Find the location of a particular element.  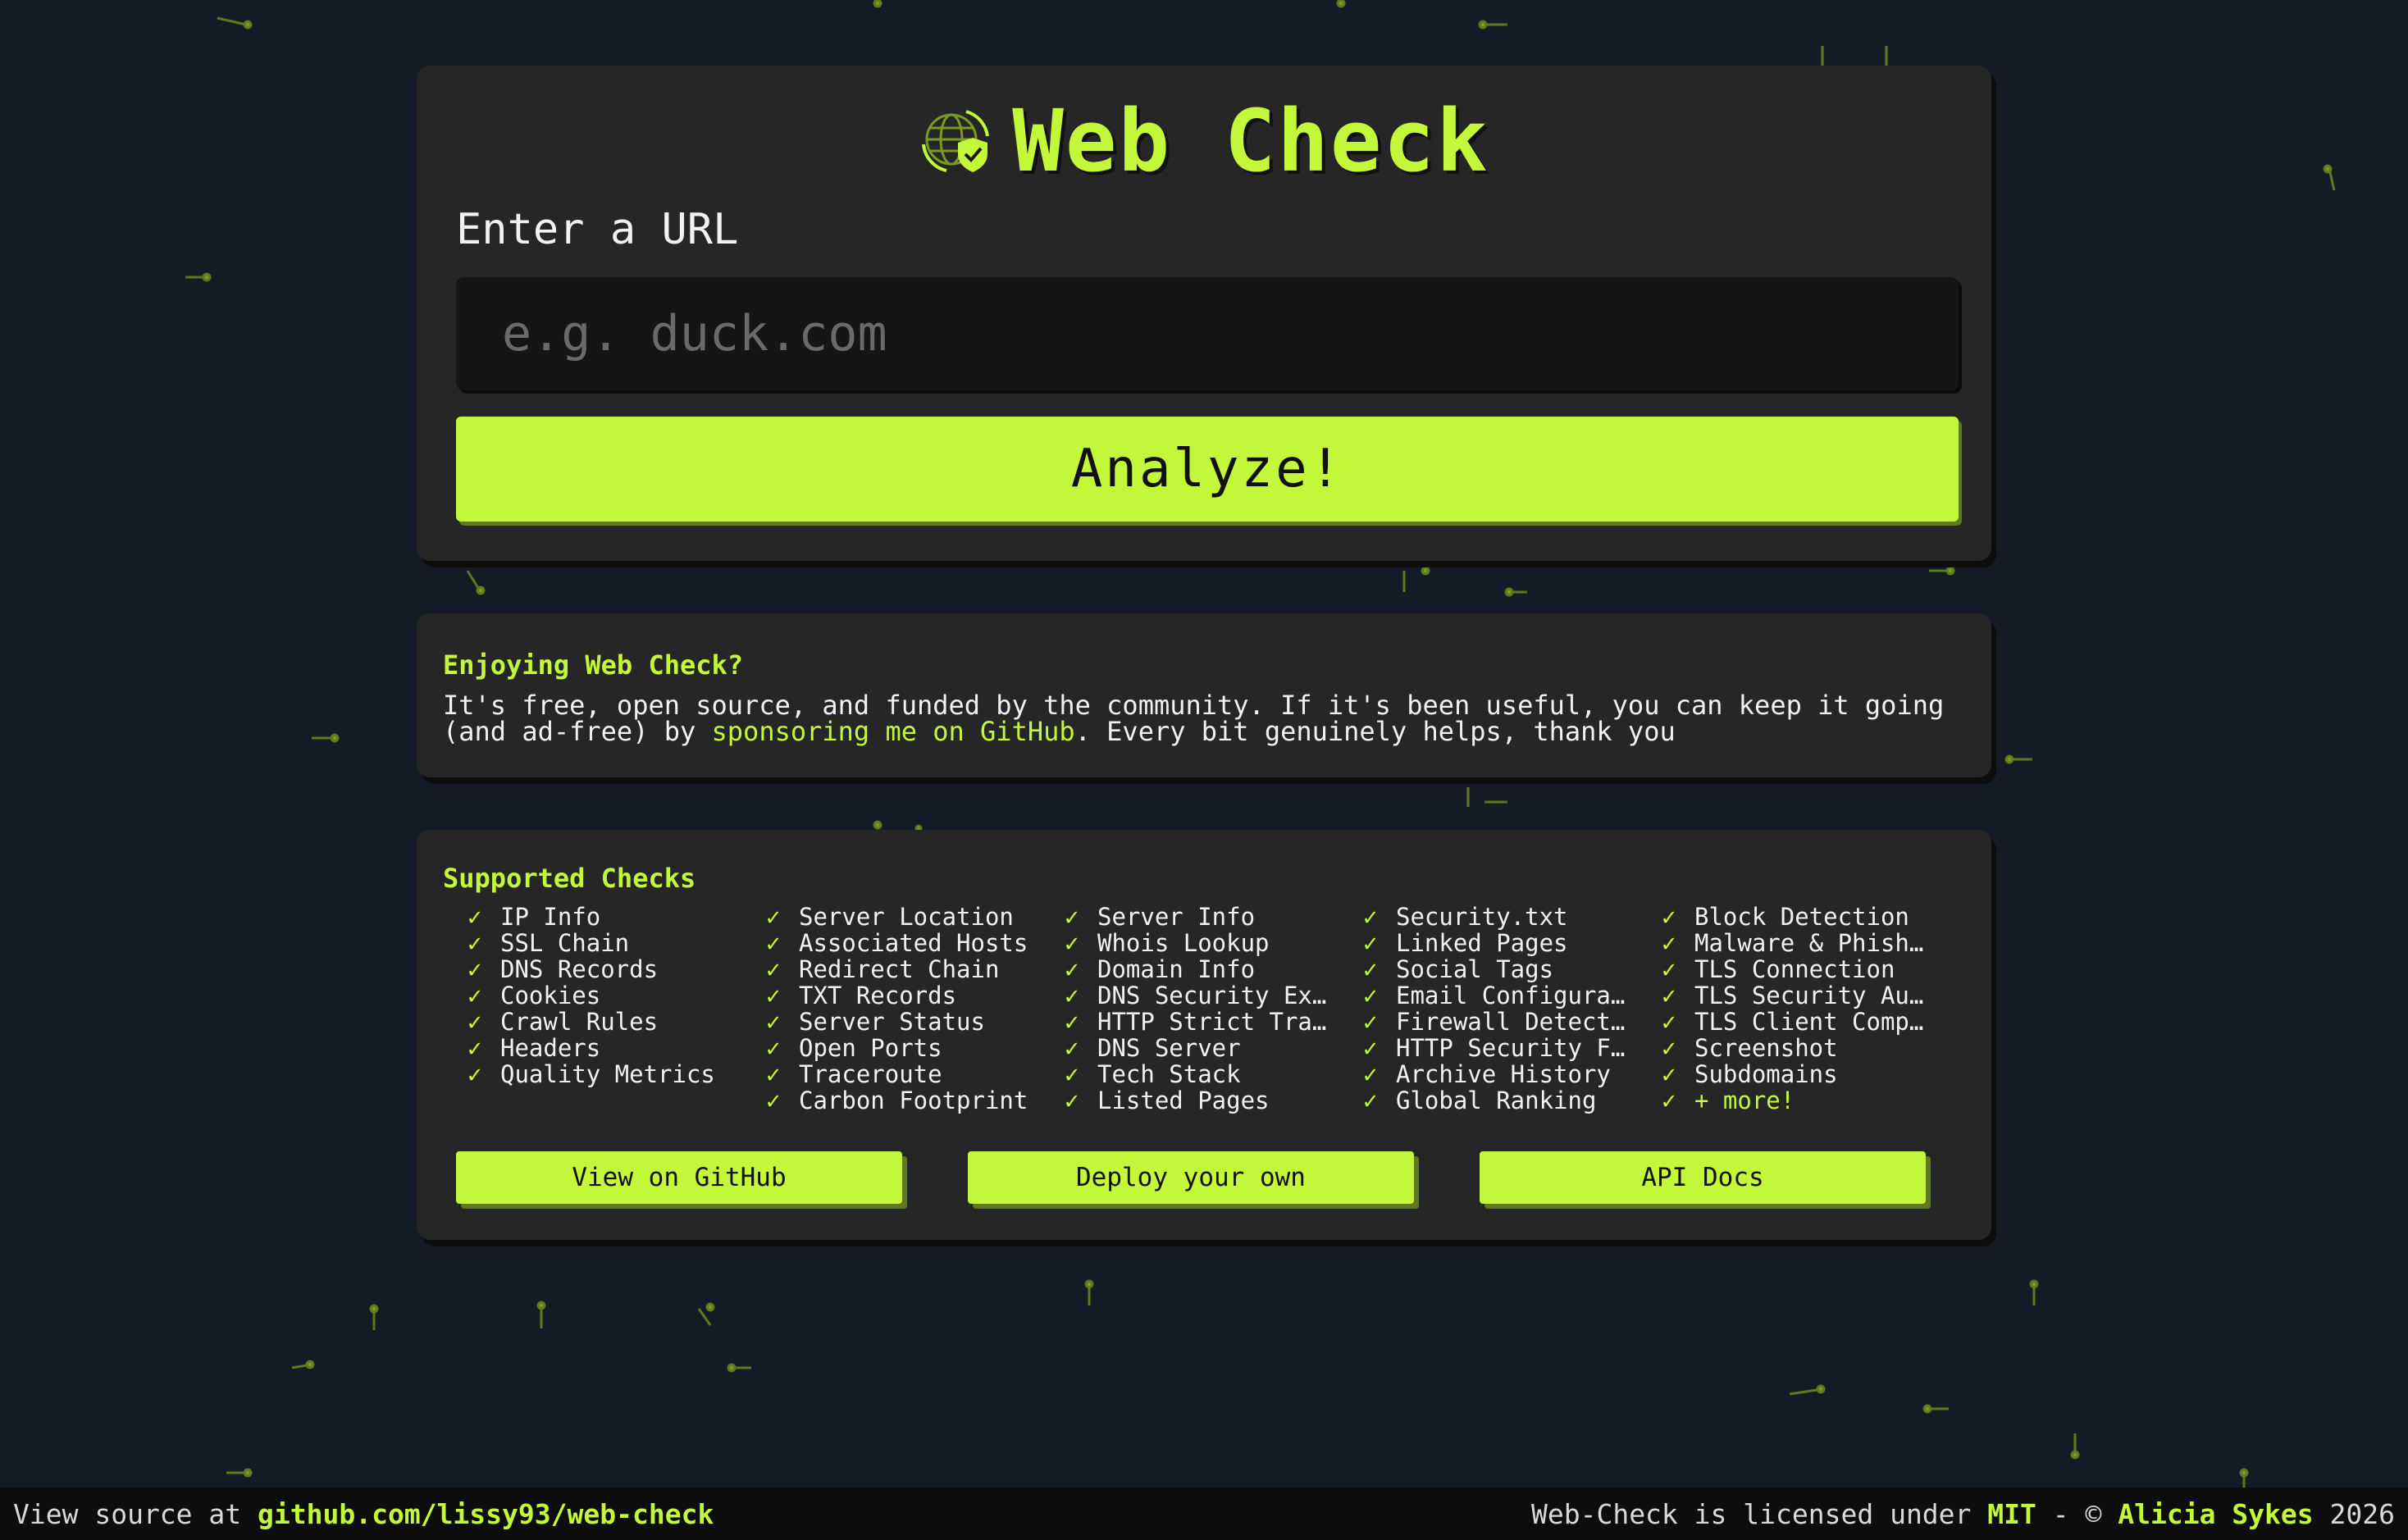

app-header: Web Check is located at coordinates (1204, 141).